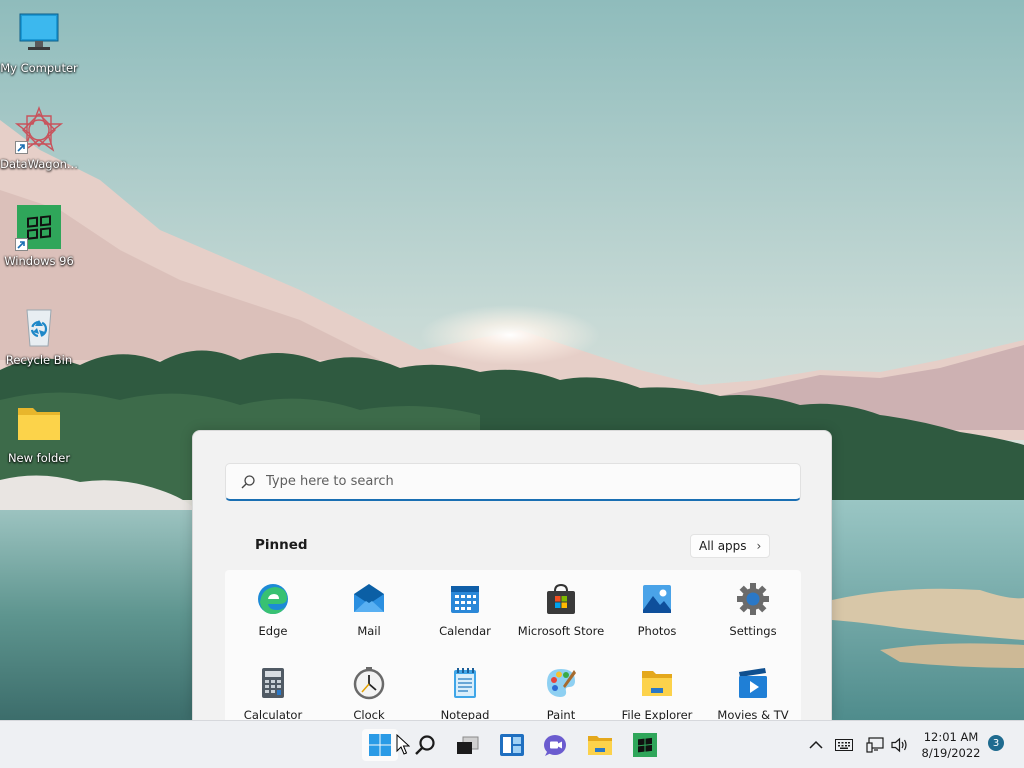 The width and height of the screenshot is (1024, 768). I want to click on app-label: Photos, so click(657, 631).